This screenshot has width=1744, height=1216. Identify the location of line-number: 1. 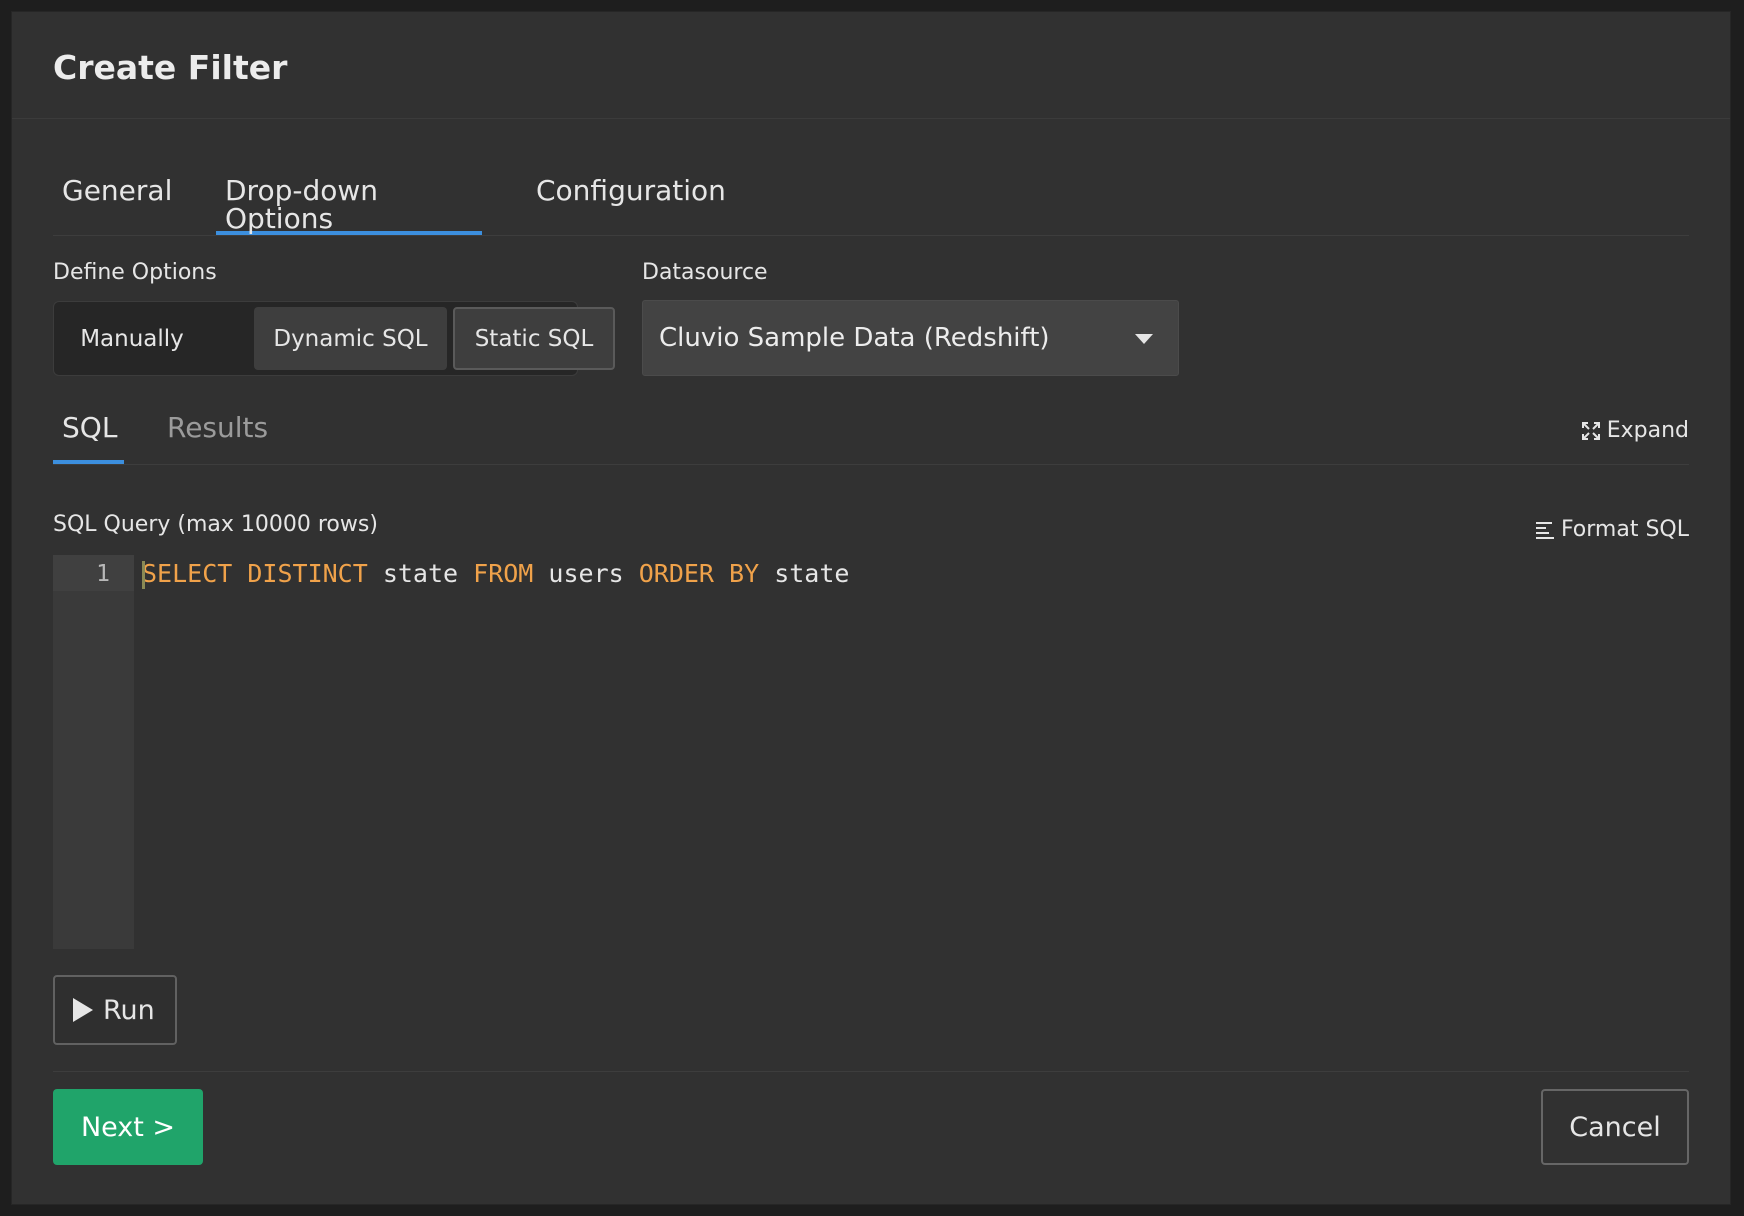
(103, 574).